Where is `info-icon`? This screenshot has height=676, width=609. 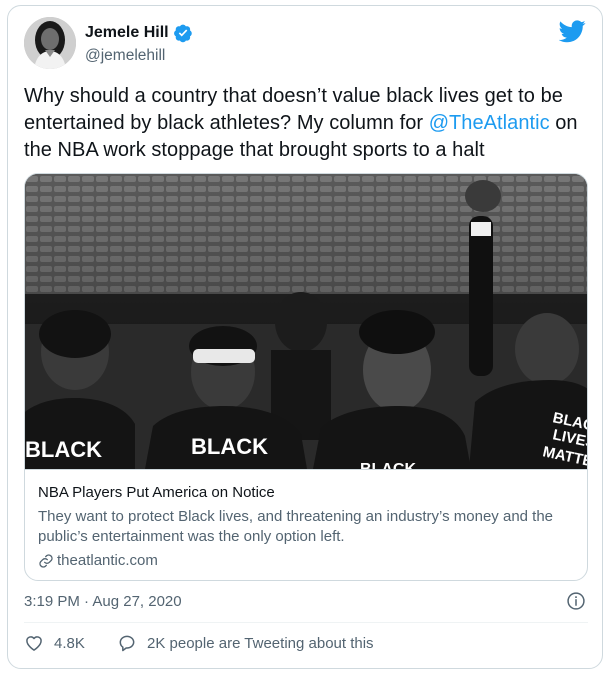
info-icon is located at coordinates (576, 601).